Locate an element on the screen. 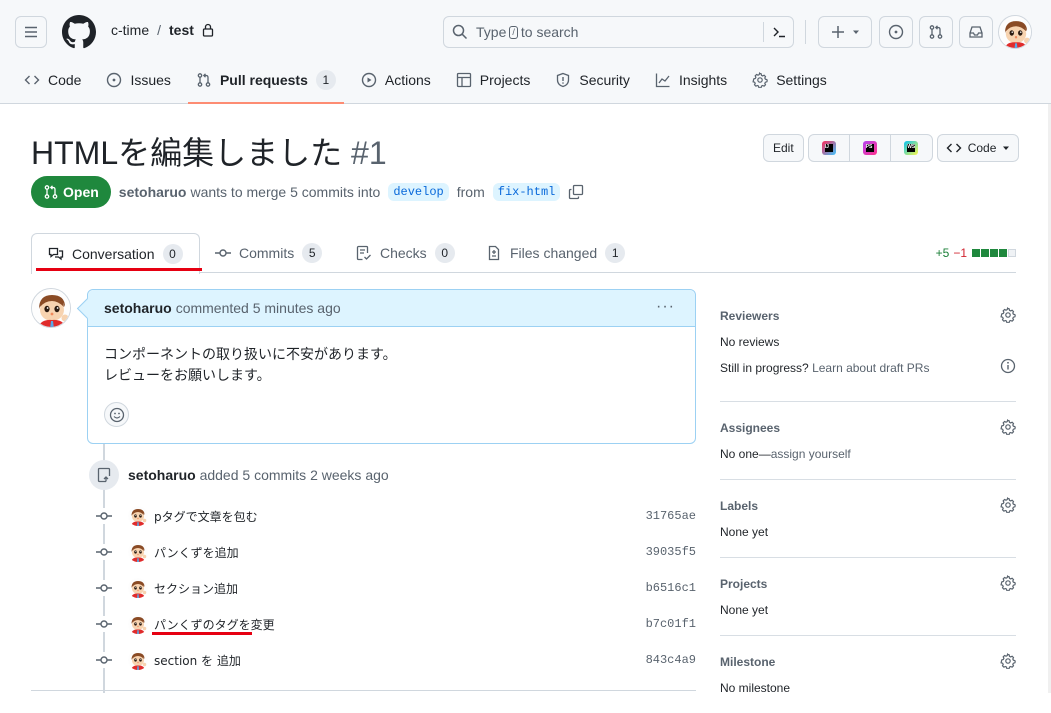  create-new-button is located at coordinates (845, 32).